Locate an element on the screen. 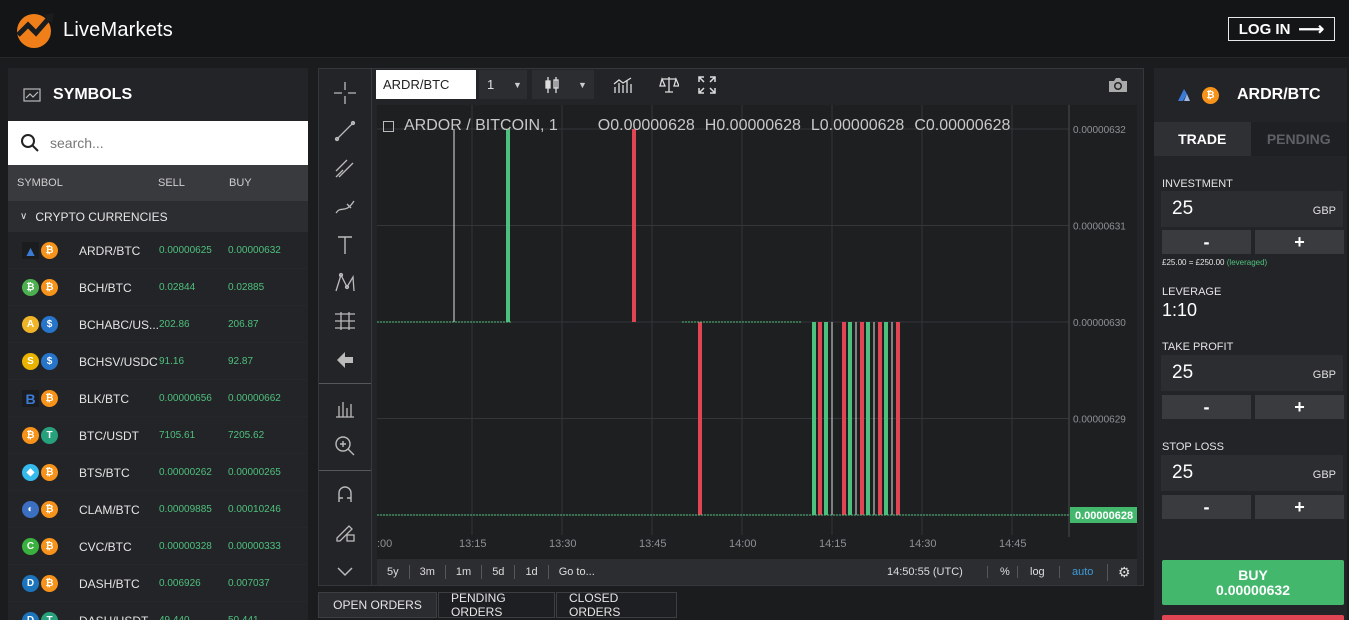 This screenshot has width=1349, height=620. crosshair-icon is located at coordinates (345, 93).